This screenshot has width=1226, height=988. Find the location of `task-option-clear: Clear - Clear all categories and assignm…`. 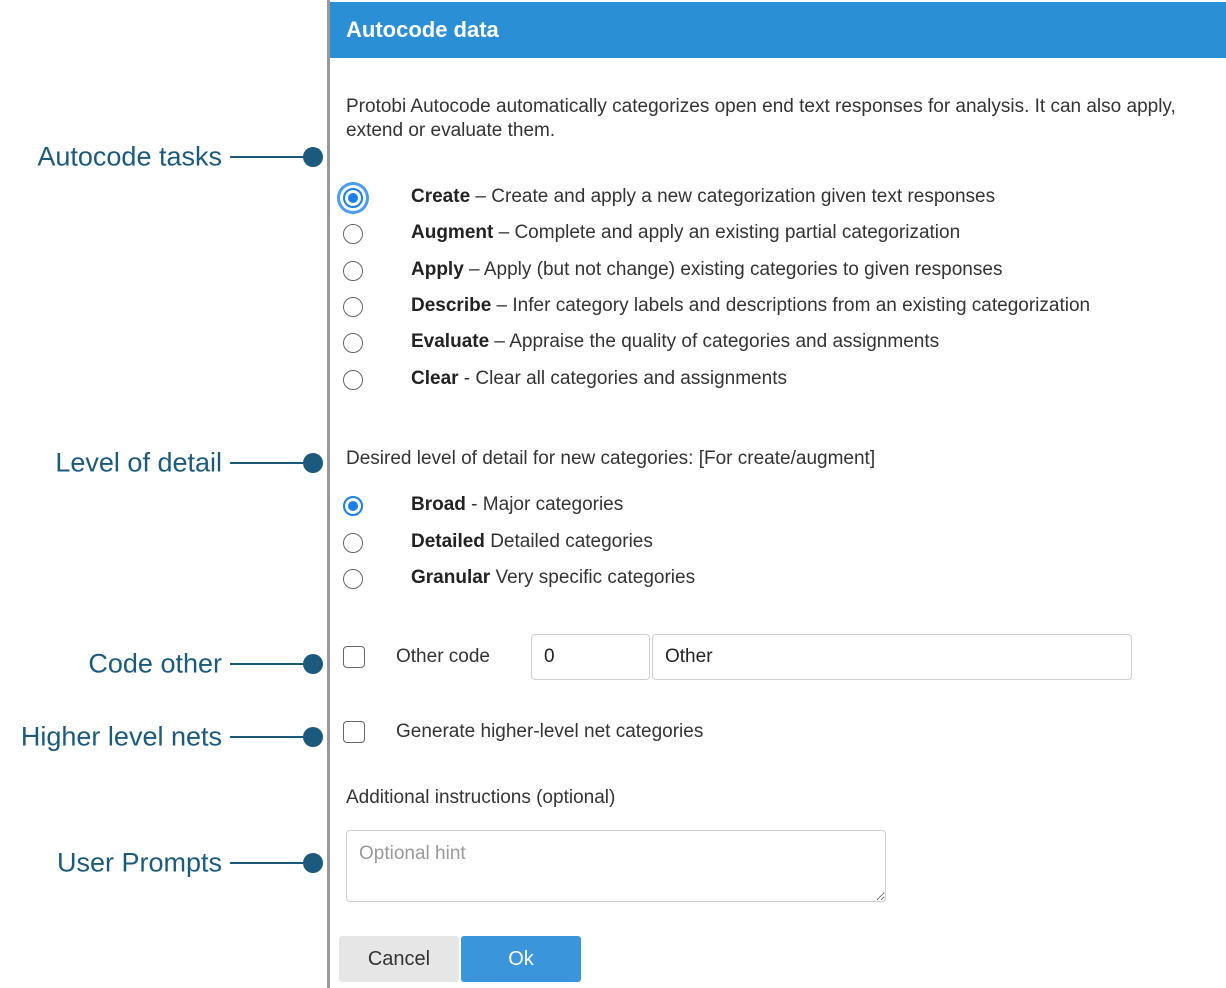

task-option-clear: Clear - Clear all categories and assignm… is located at coordinates (775, 382).